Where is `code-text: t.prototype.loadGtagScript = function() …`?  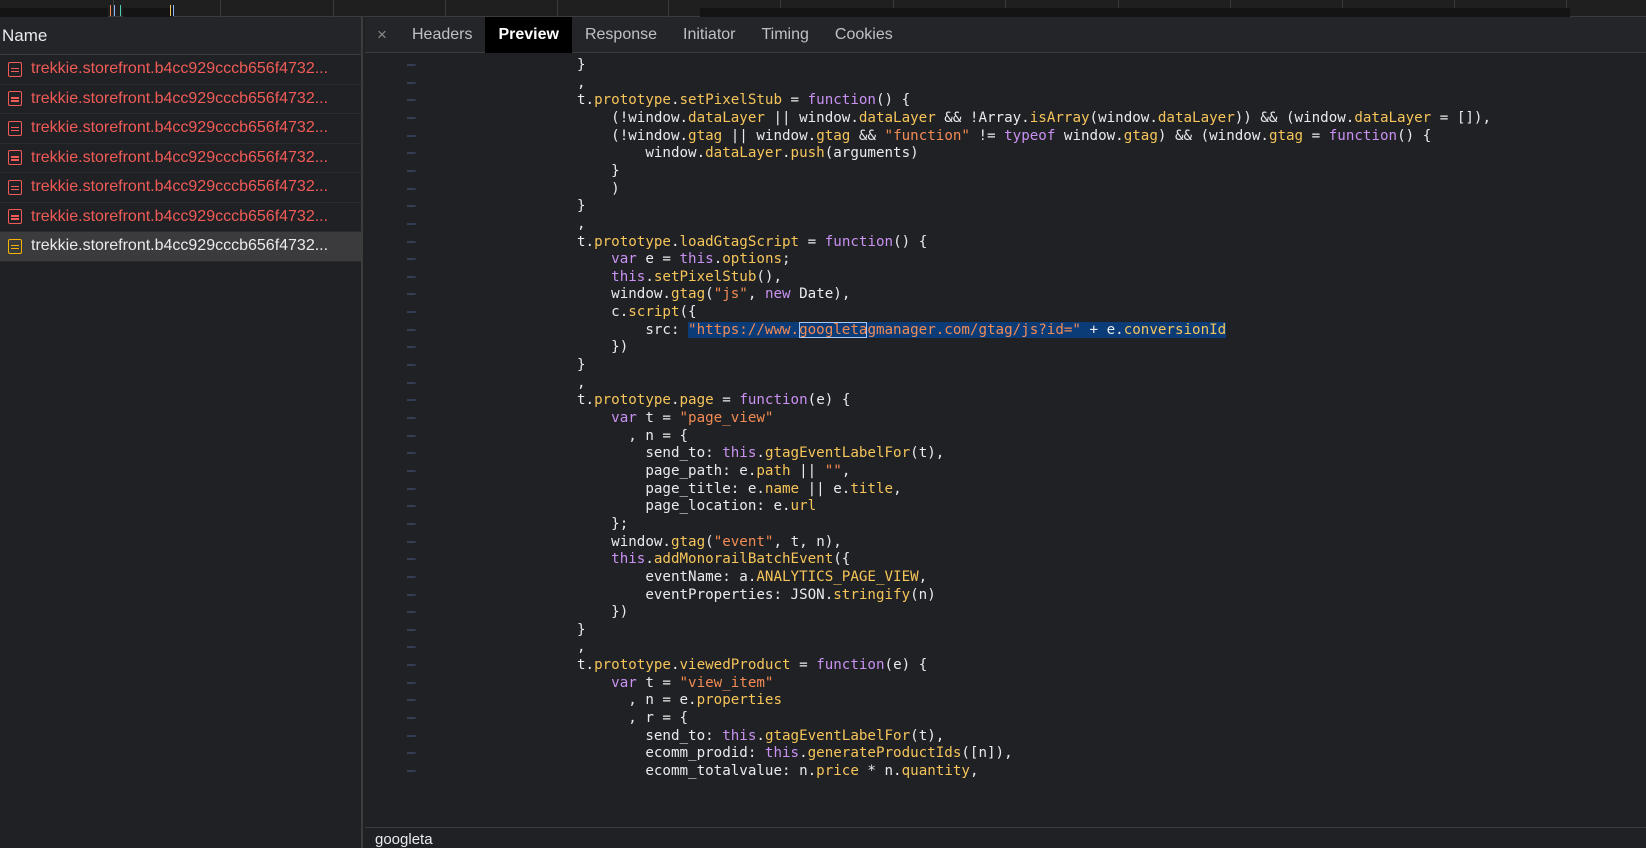
code-text: t.prototype.loadGtagScript = function() … is located at coordinates (752, 241).